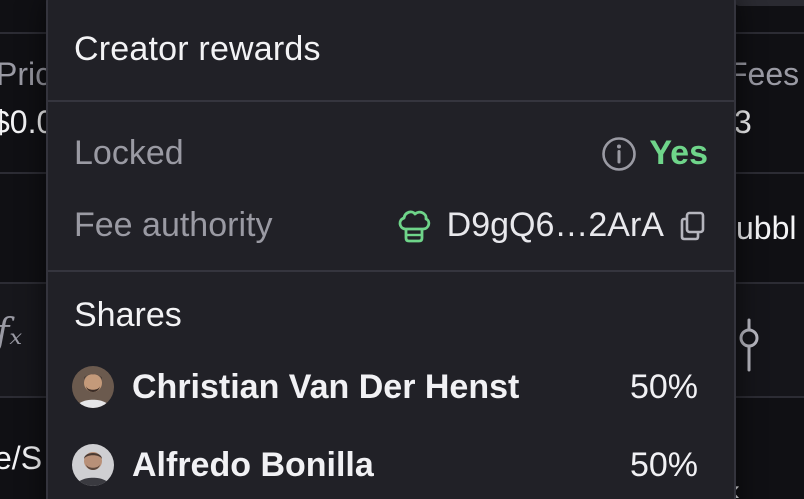 The width and height of the screenshot is (804, 499). I want to click on locked-value-group: Yes, so click(654, 153).